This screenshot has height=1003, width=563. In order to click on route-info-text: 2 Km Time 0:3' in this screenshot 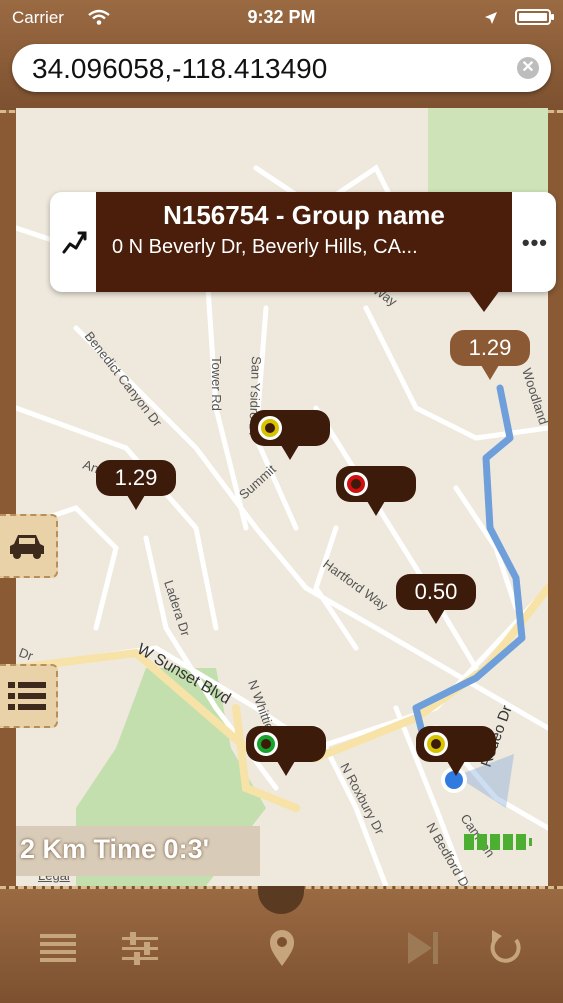, I will do `click(114, 849)`.